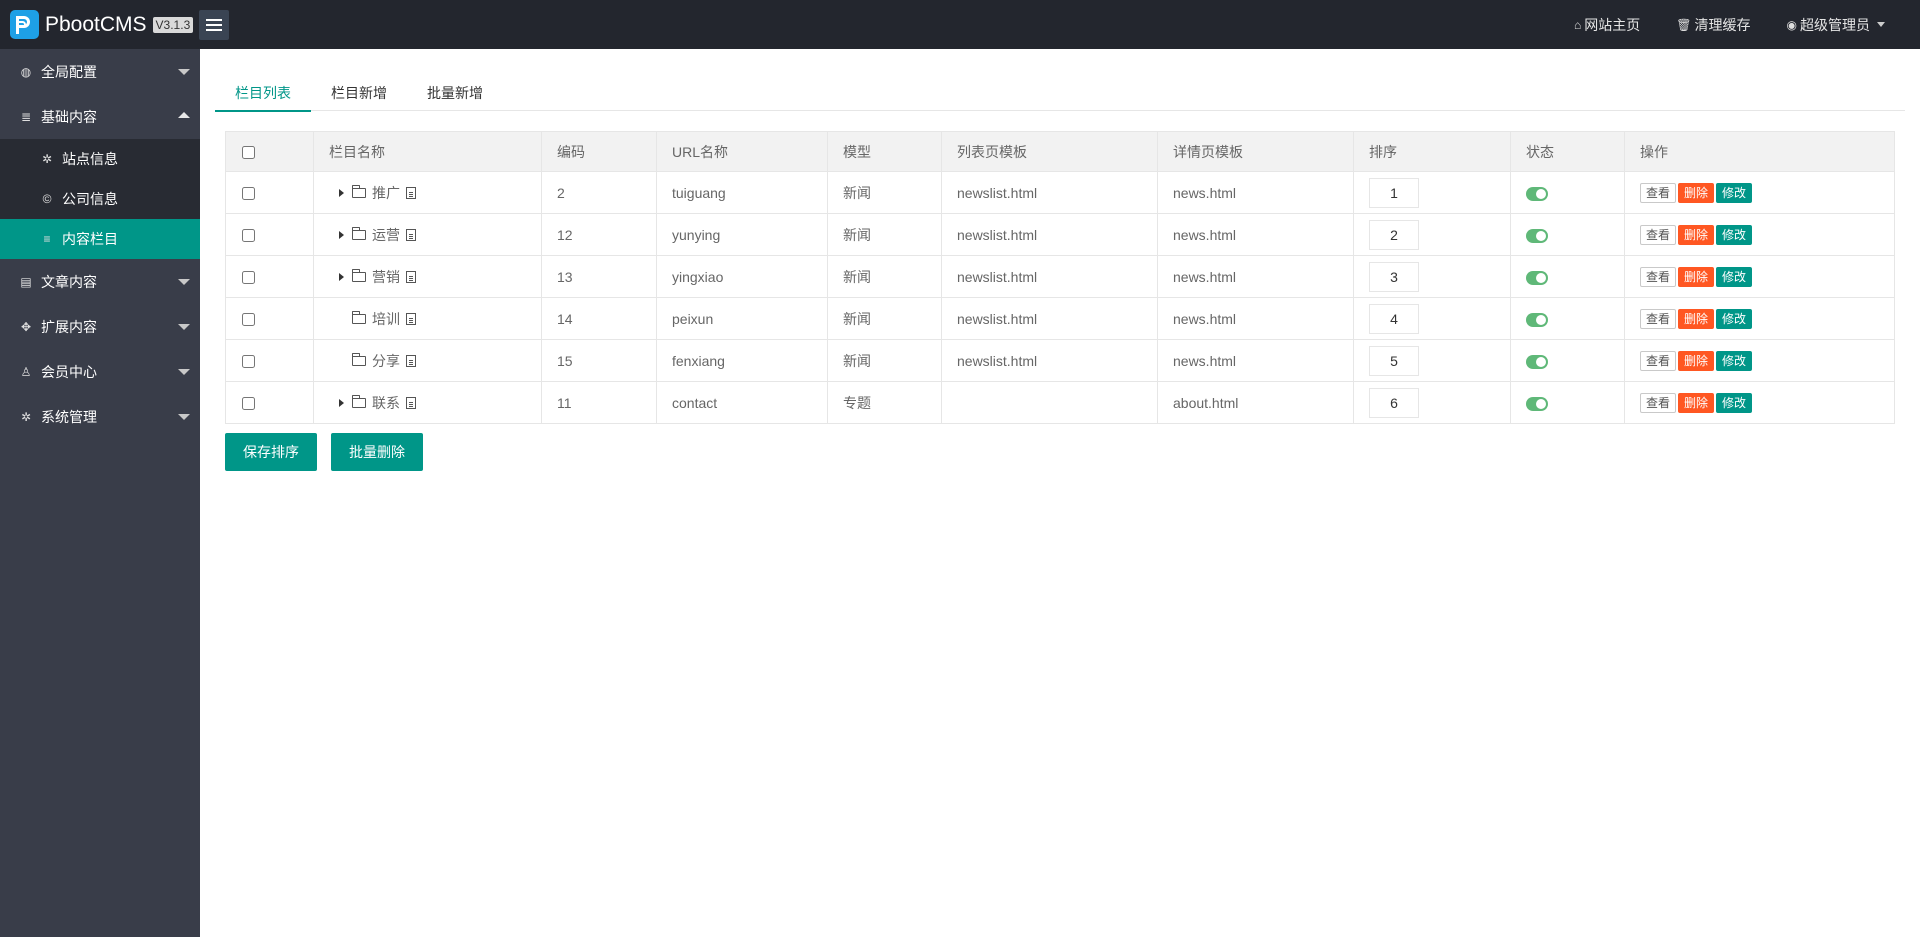 This screenshot has width=1920, height=937. Describe the element at coordinates (1759, 360) in the screenshot. I see `operation-cell: 查看 删除 修改` at that location.